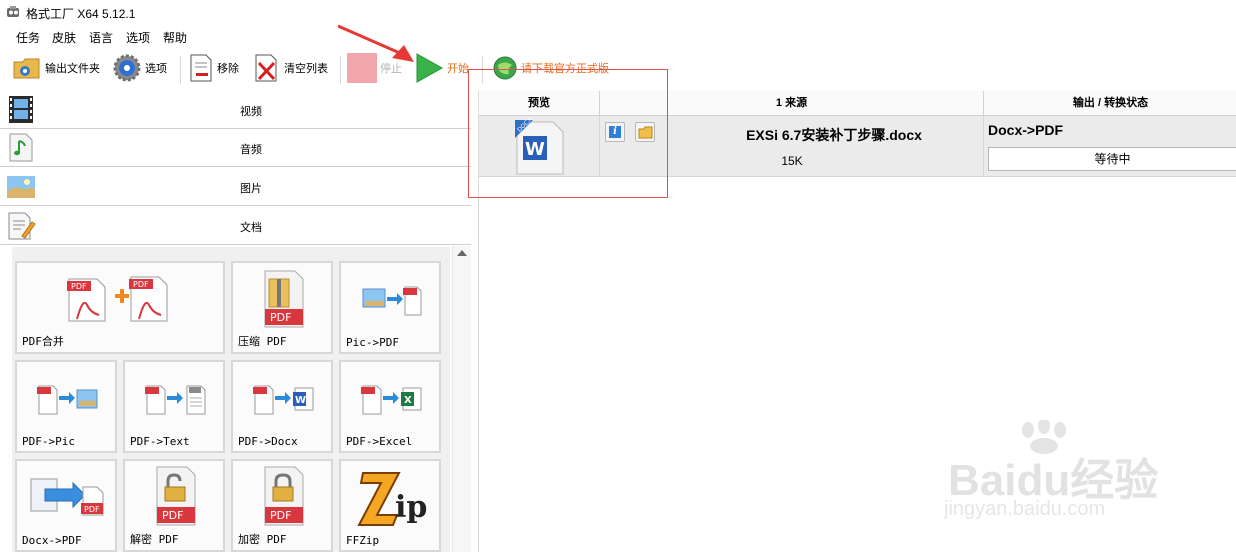 The height and width of the screenshot is (552, 1236). What do you see at coordinates (101, 37) in the screenshot?
I see `menu-language: 语言` at bounding box center [101, 37].